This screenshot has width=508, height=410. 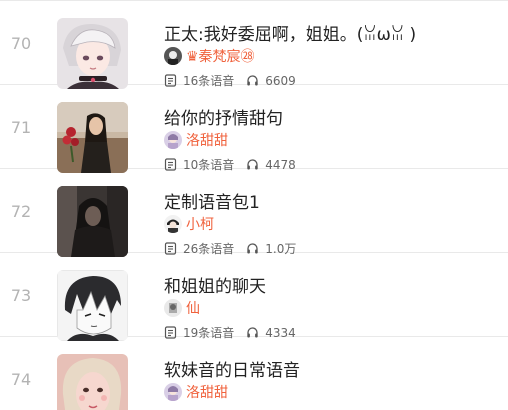 What do you see at coordinates (290, 32) in the screenshot?
I see `voice-pack-title: 正太:我好委屈啊，姐姐。(ꈍωꈍ )` at bounding box center [290, 32].